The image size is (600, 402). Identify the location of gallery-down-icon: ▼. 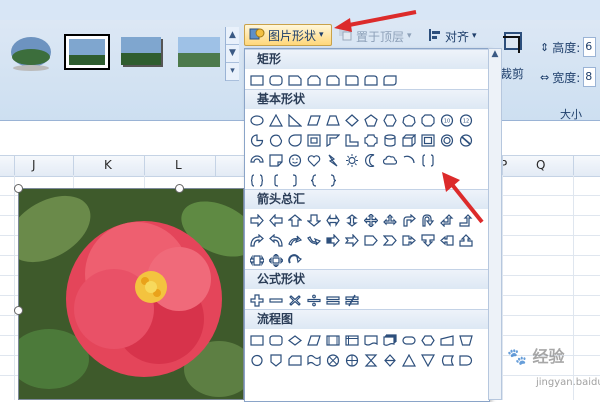
(232, 54).